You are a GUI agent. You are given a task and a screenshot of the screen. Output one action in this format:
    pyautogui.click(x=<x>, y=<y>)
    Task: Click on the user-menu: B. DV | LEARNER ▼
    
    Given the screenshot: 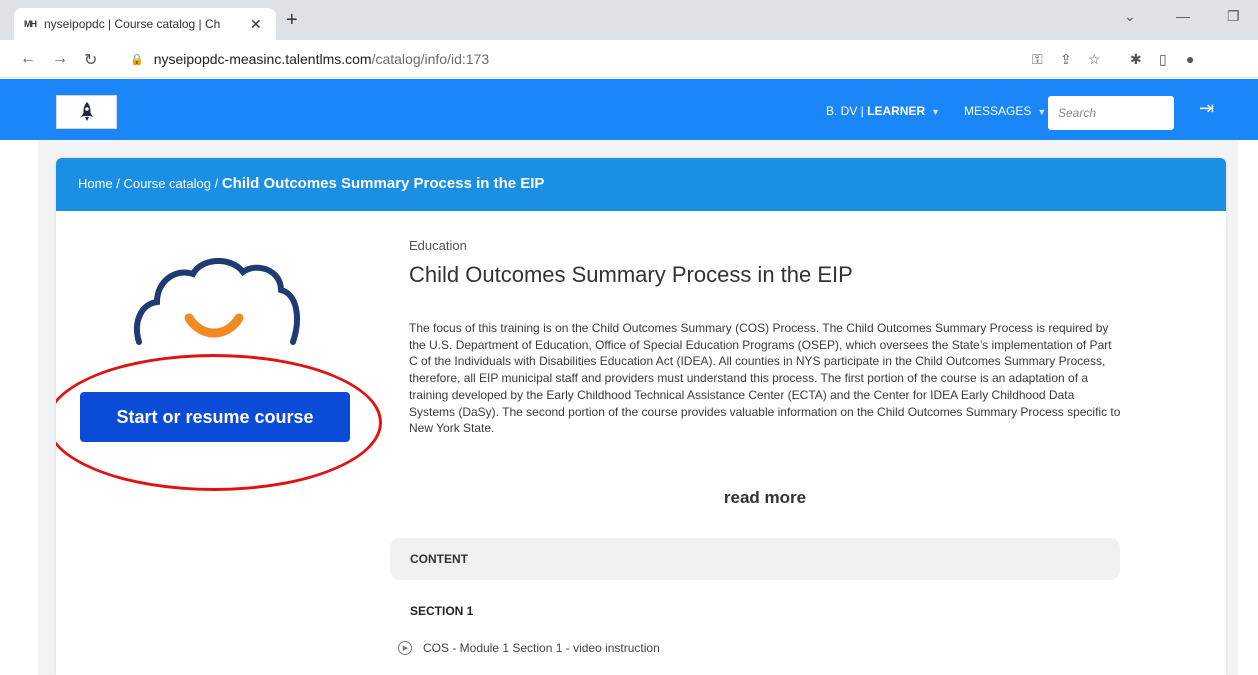 What is the action you would take?
    pyautogui.click(x=883, y=111)
    